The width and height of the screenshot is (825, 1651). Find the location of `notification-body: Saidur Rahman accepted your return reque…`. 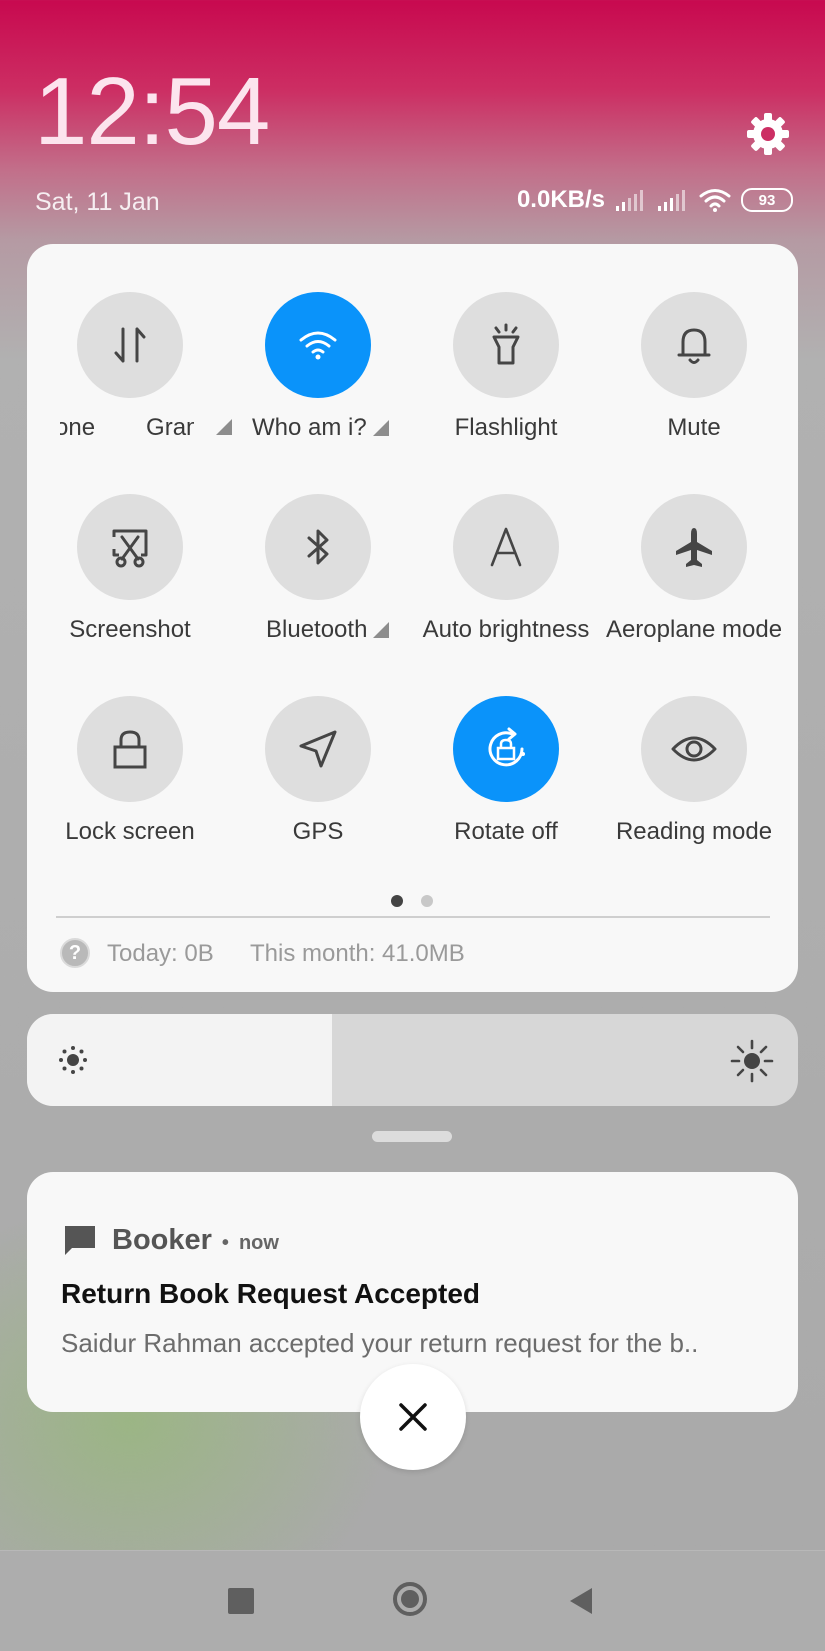

notification-body: Saidur Rahman accepted your return reque… is located at coordinates (380, 1343).